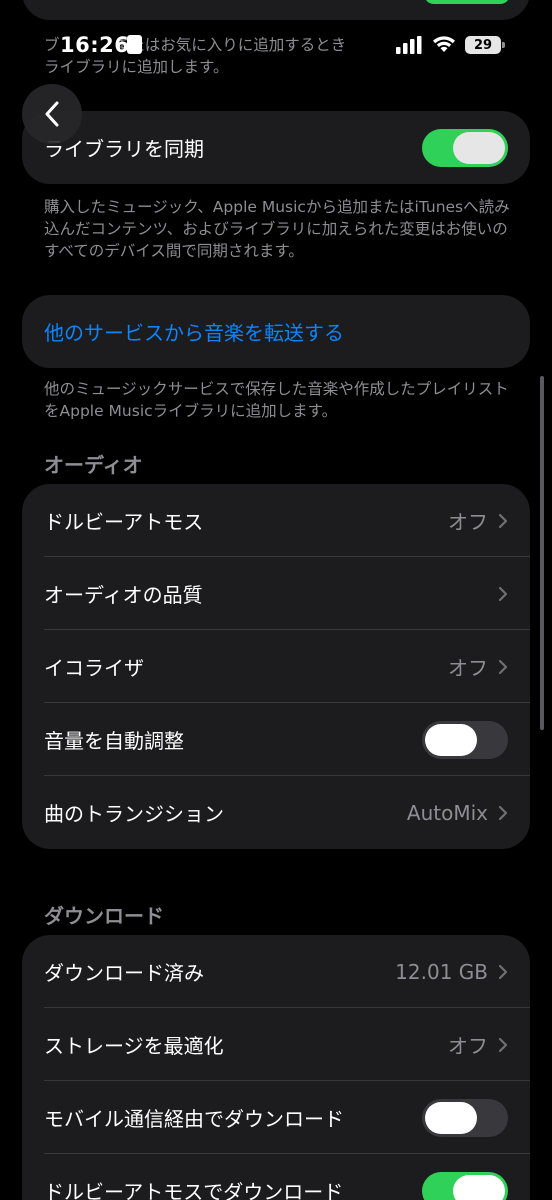  What do you see at coordinates (276, 812) in the screenshot?
I see `song-transition-row: 曲のトランジション AutoMix` at bounding box center [276, 812].